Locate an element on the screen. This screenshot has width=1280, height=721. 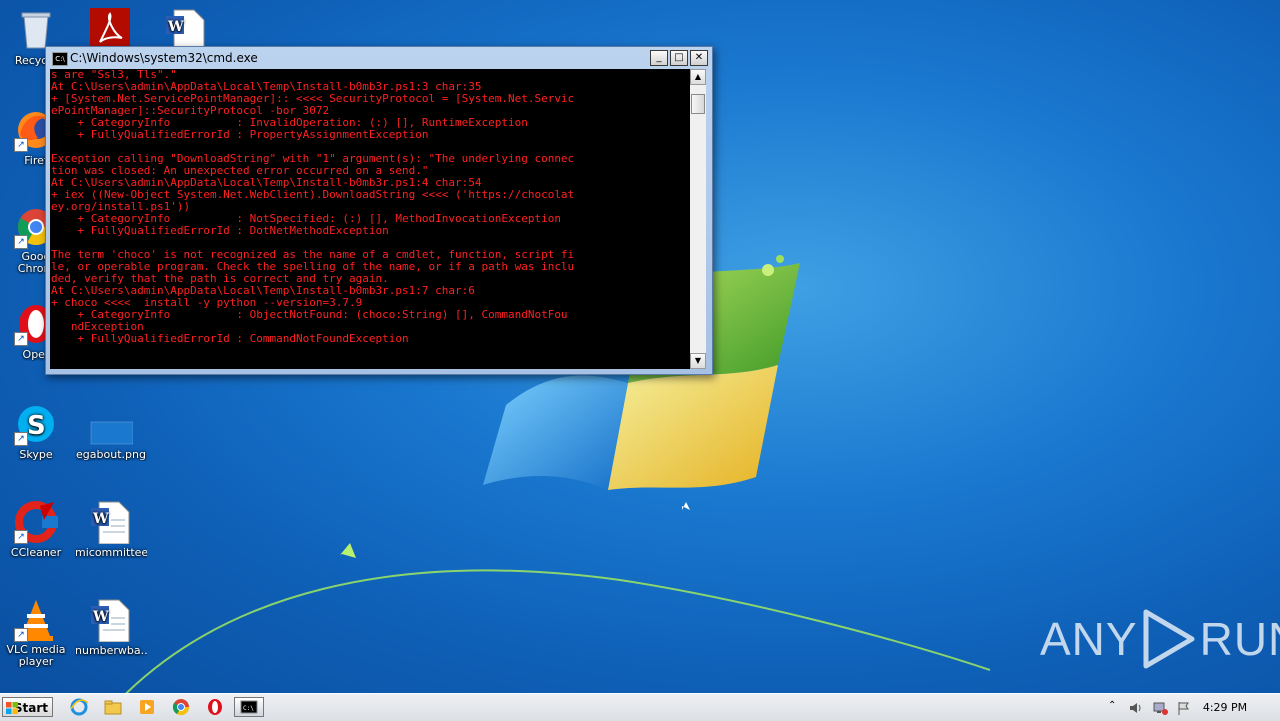
ccleaner-icon: ↗ is located at coordinates (36, 522).